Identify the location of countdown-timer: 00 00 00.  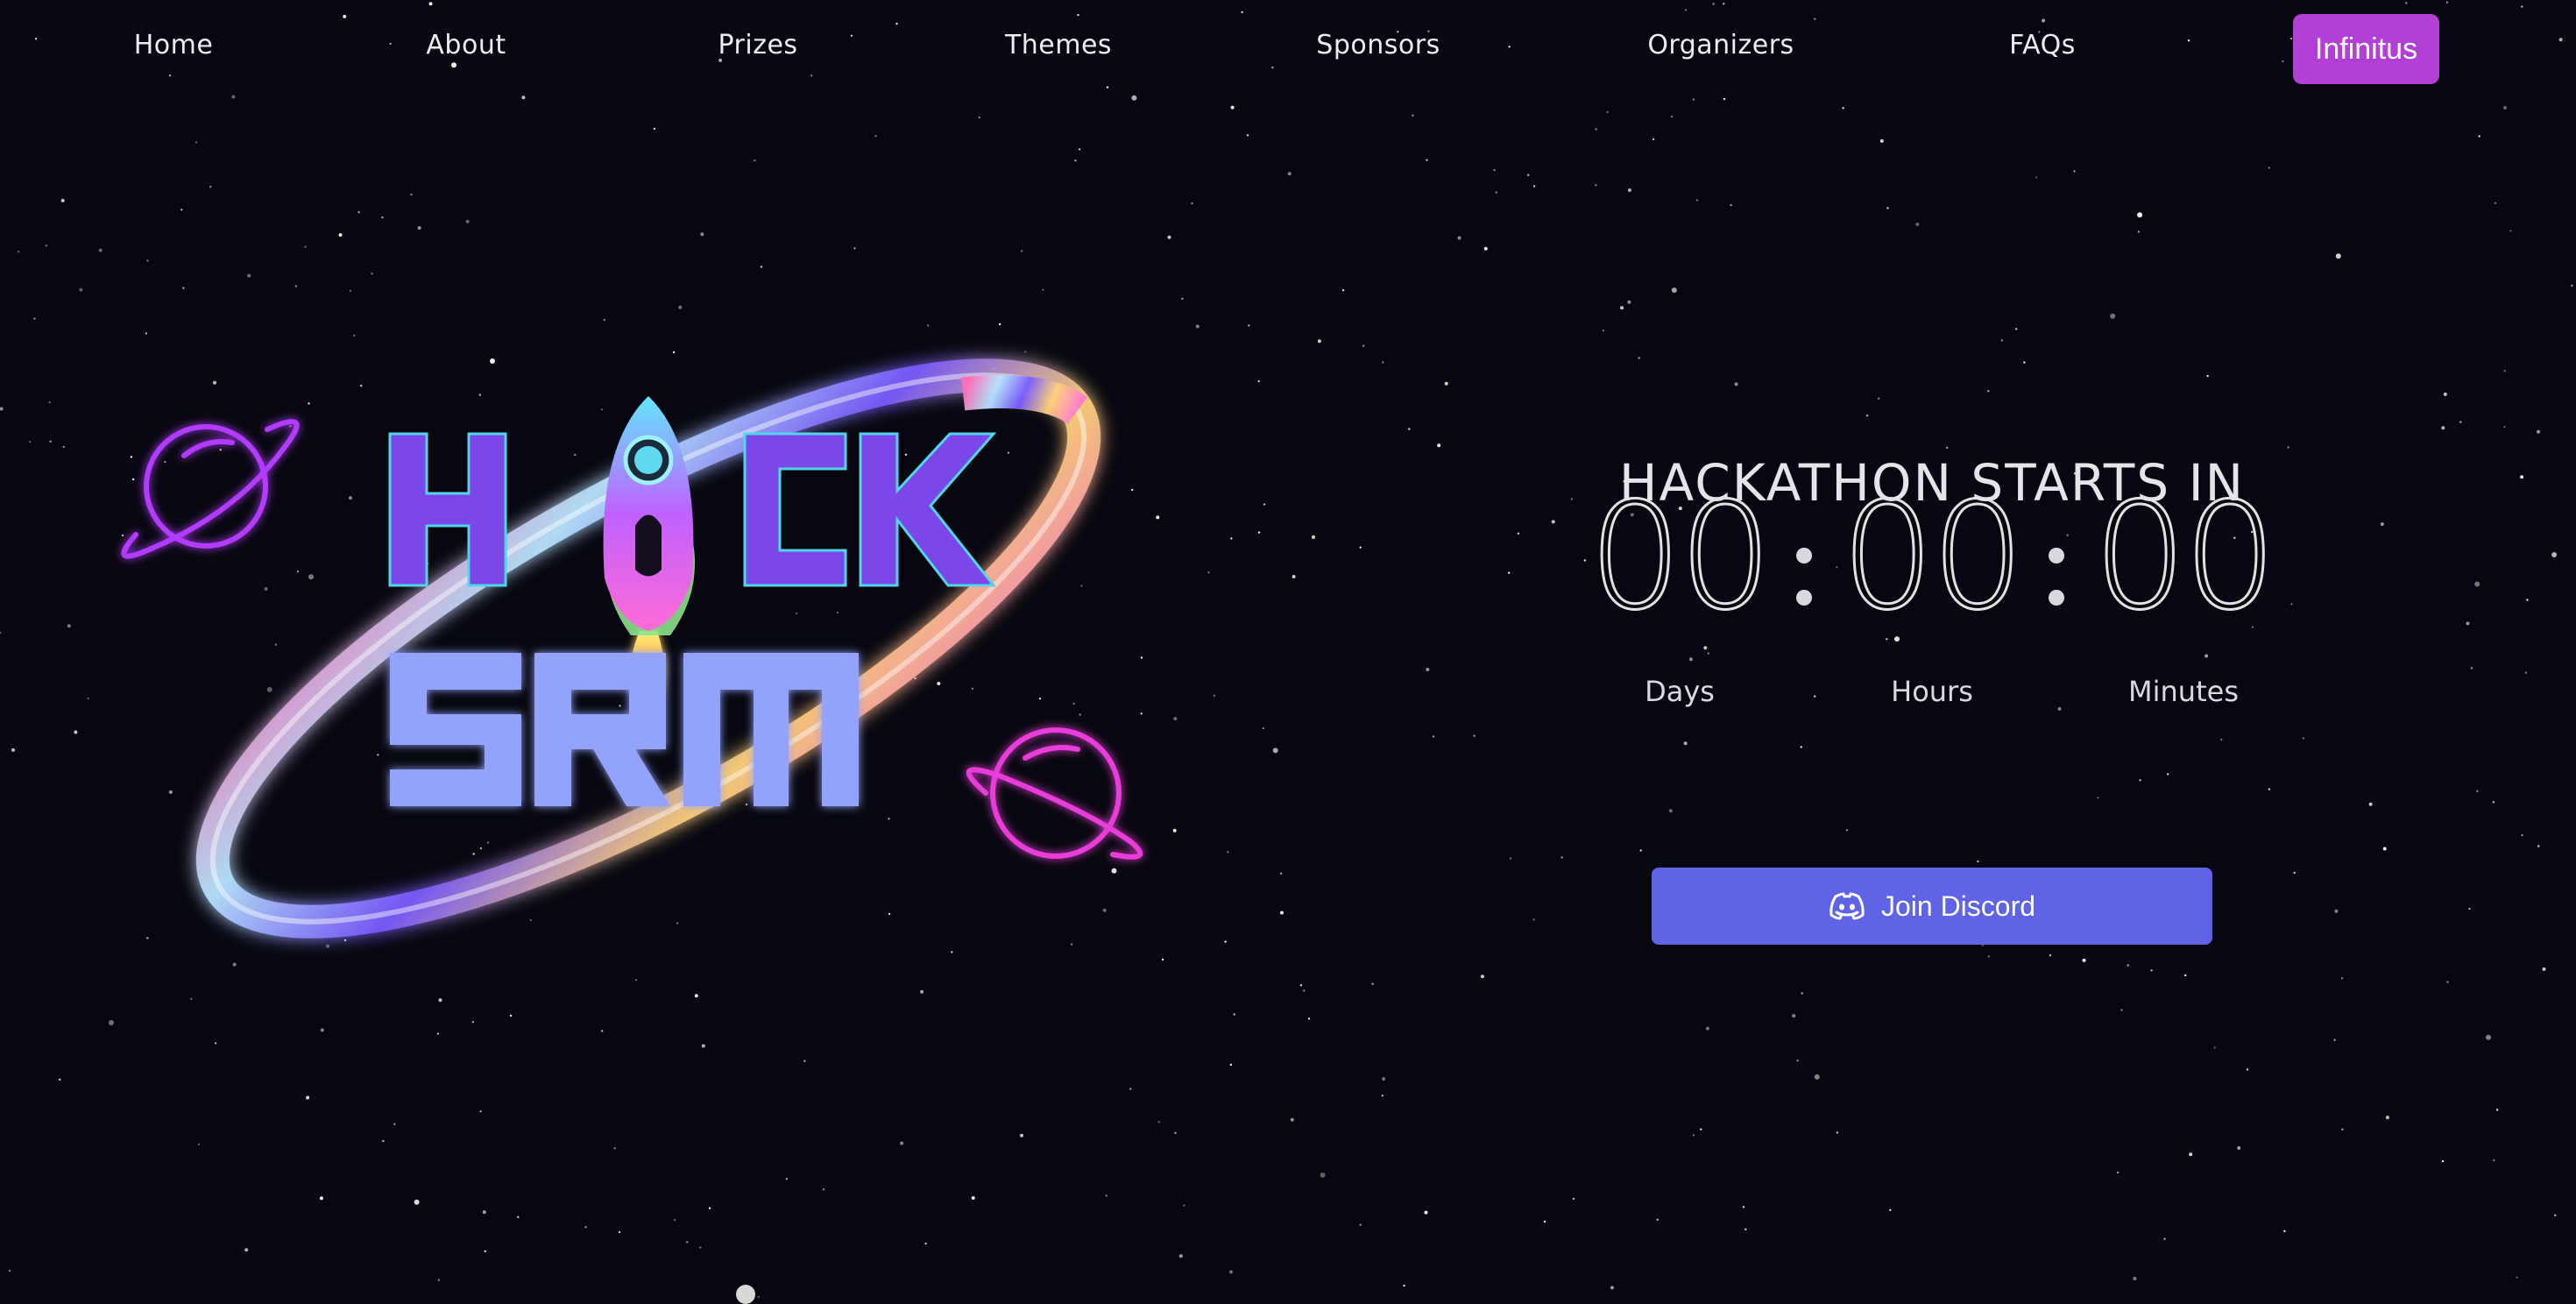
(1933, 556).